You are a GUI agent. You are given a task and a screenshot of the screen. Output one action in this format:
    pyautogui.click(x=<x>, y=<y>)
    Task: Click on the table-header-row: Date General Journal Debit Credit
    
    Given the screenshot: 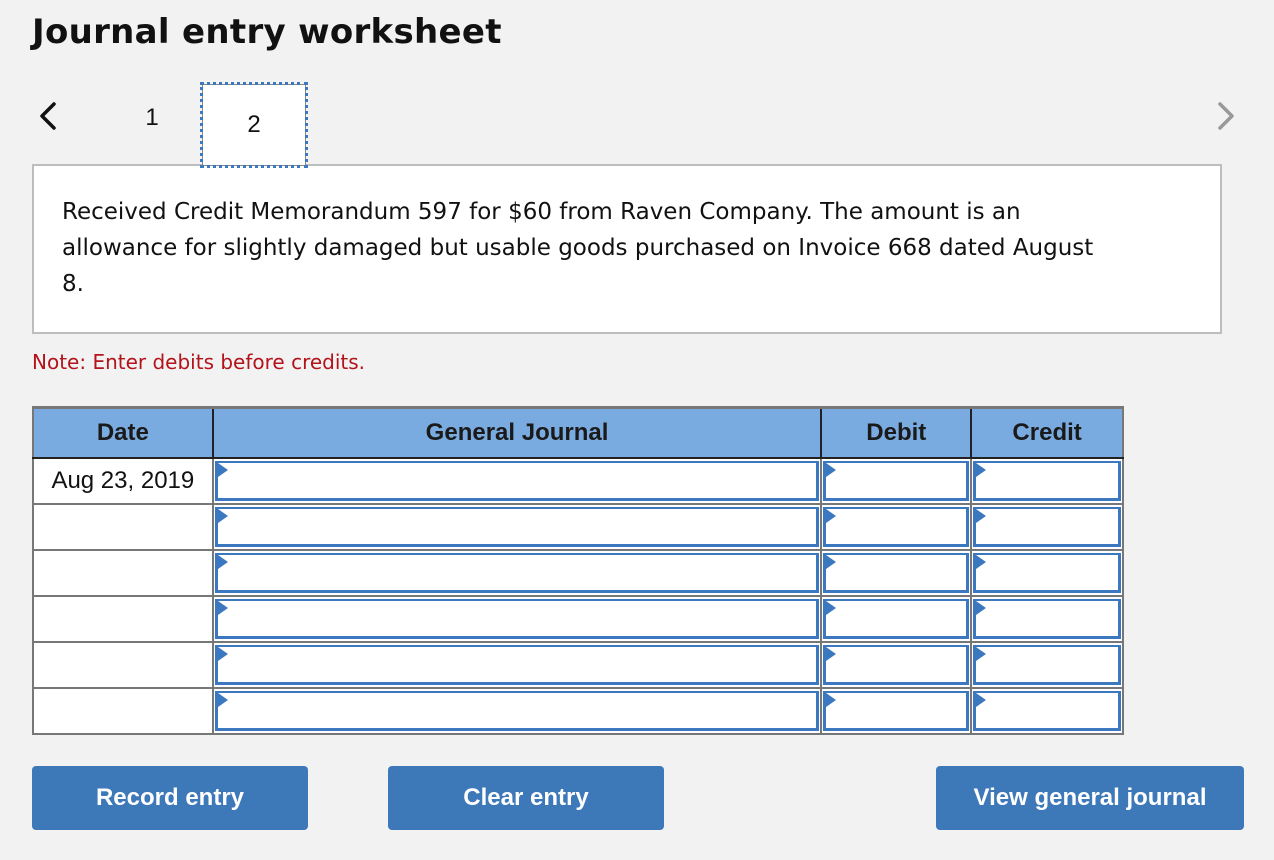 What is the action you would take?
    pyautogui.click(x=578, y=432)
    